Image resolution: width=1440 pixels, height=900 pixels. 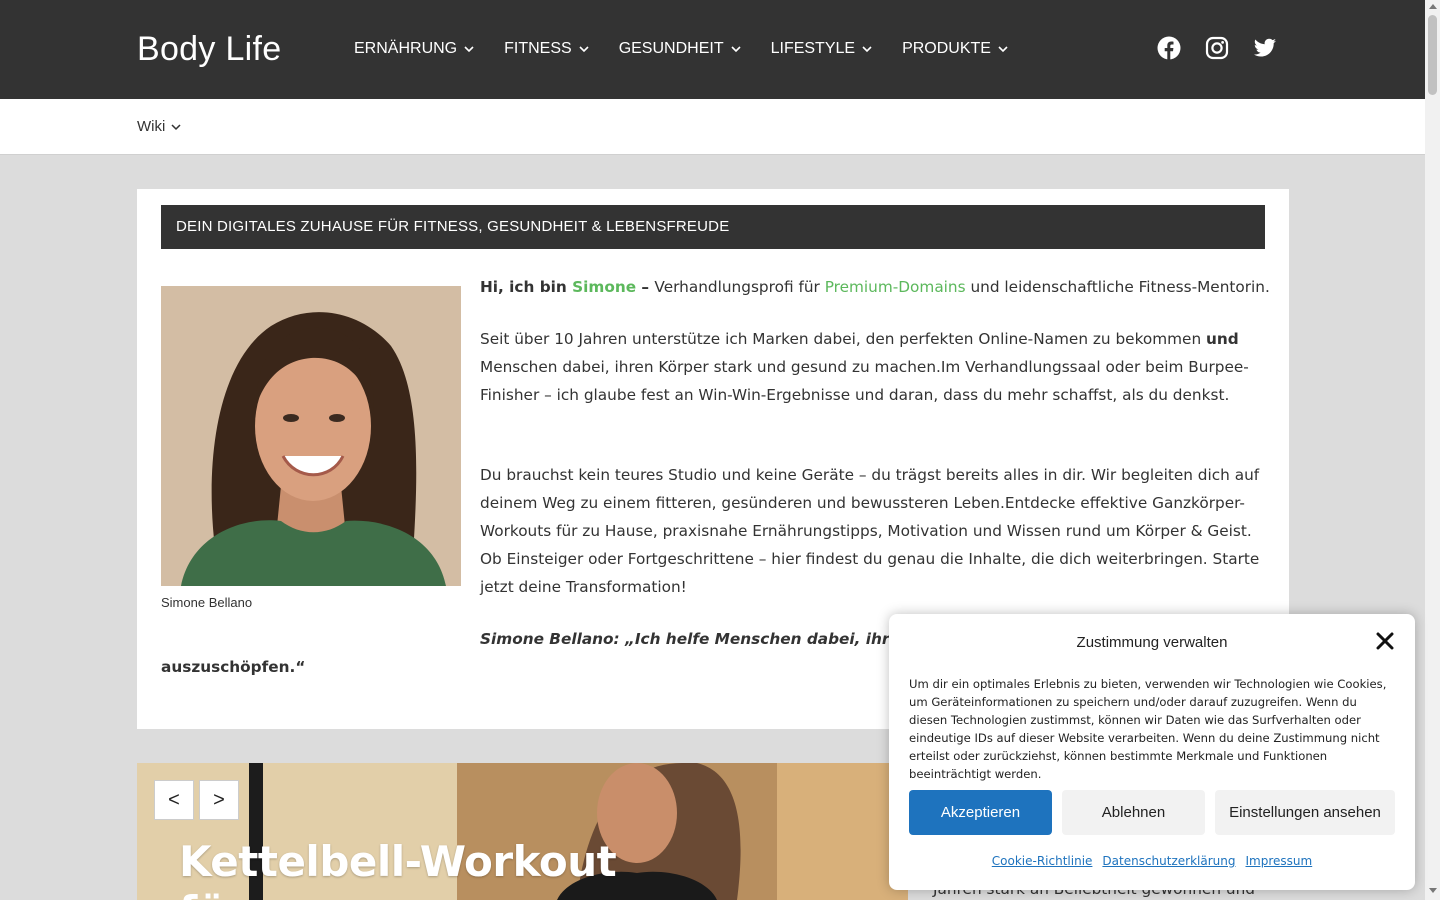 I want to click on slide-title: Kettelbell-Workout, so click(x=398, y=861).